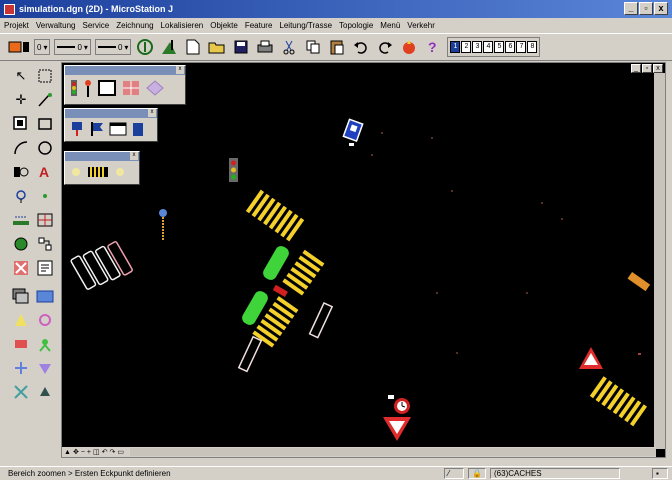 The width and height of the screenshot is (672, 480). What do you see at coordinates (134, 25) in the screenshot?
I see `menu-zeichnung: Zeichnung` at bounding box center [134, 25].